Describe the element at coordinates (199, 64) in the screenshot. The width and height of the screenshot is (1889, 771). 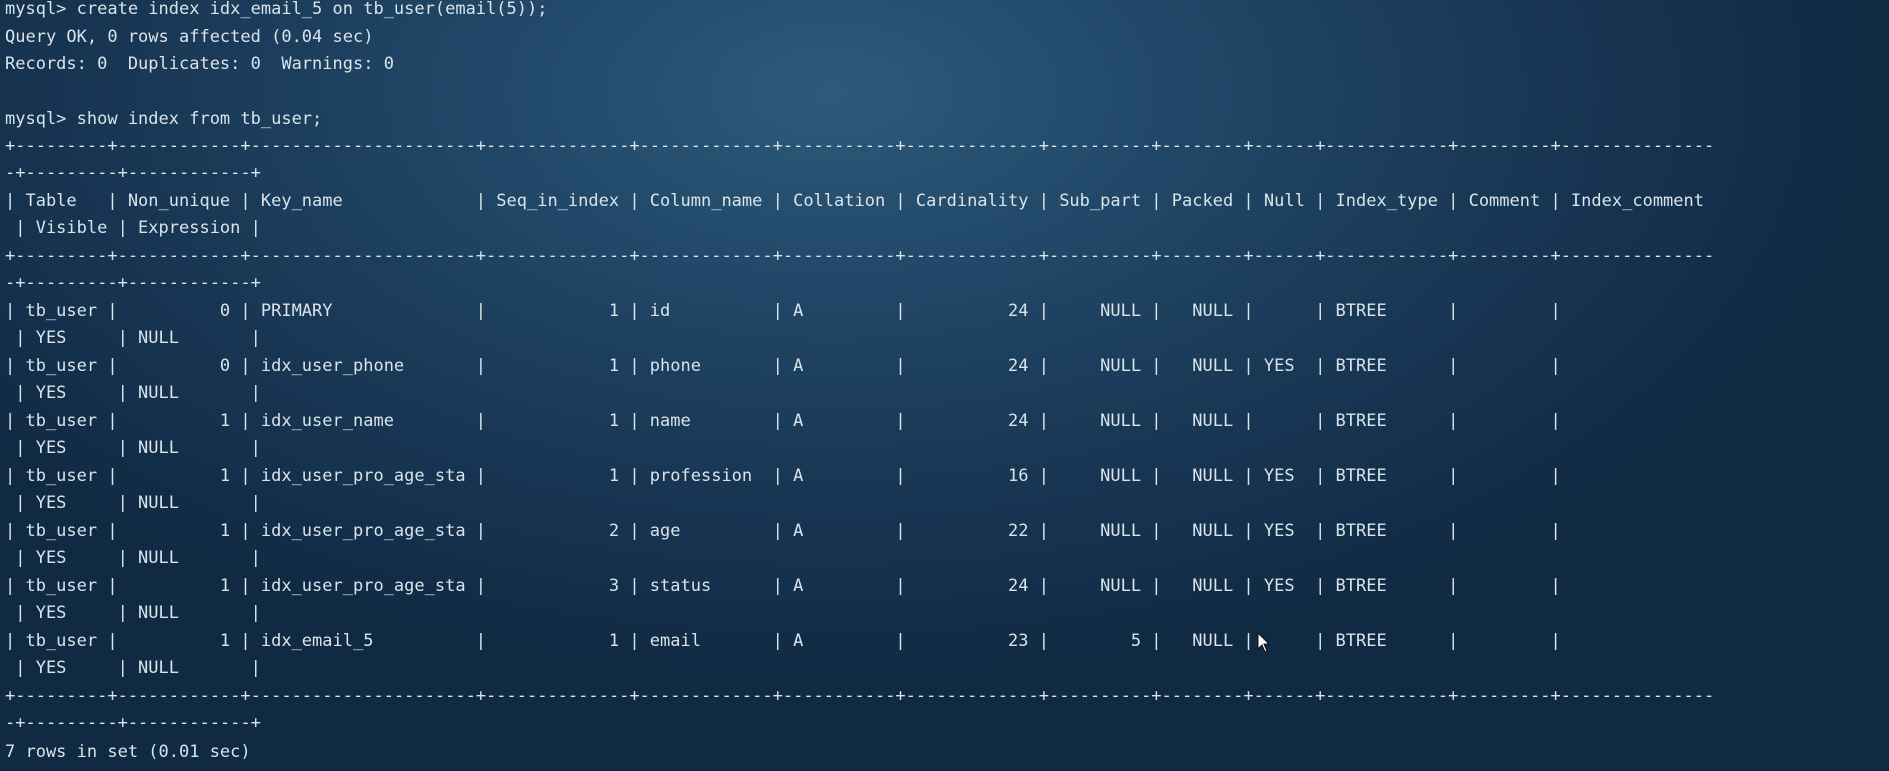
I see `records-summary: Records: 0 Duplicates: 0 Warnings: 0` at that location.